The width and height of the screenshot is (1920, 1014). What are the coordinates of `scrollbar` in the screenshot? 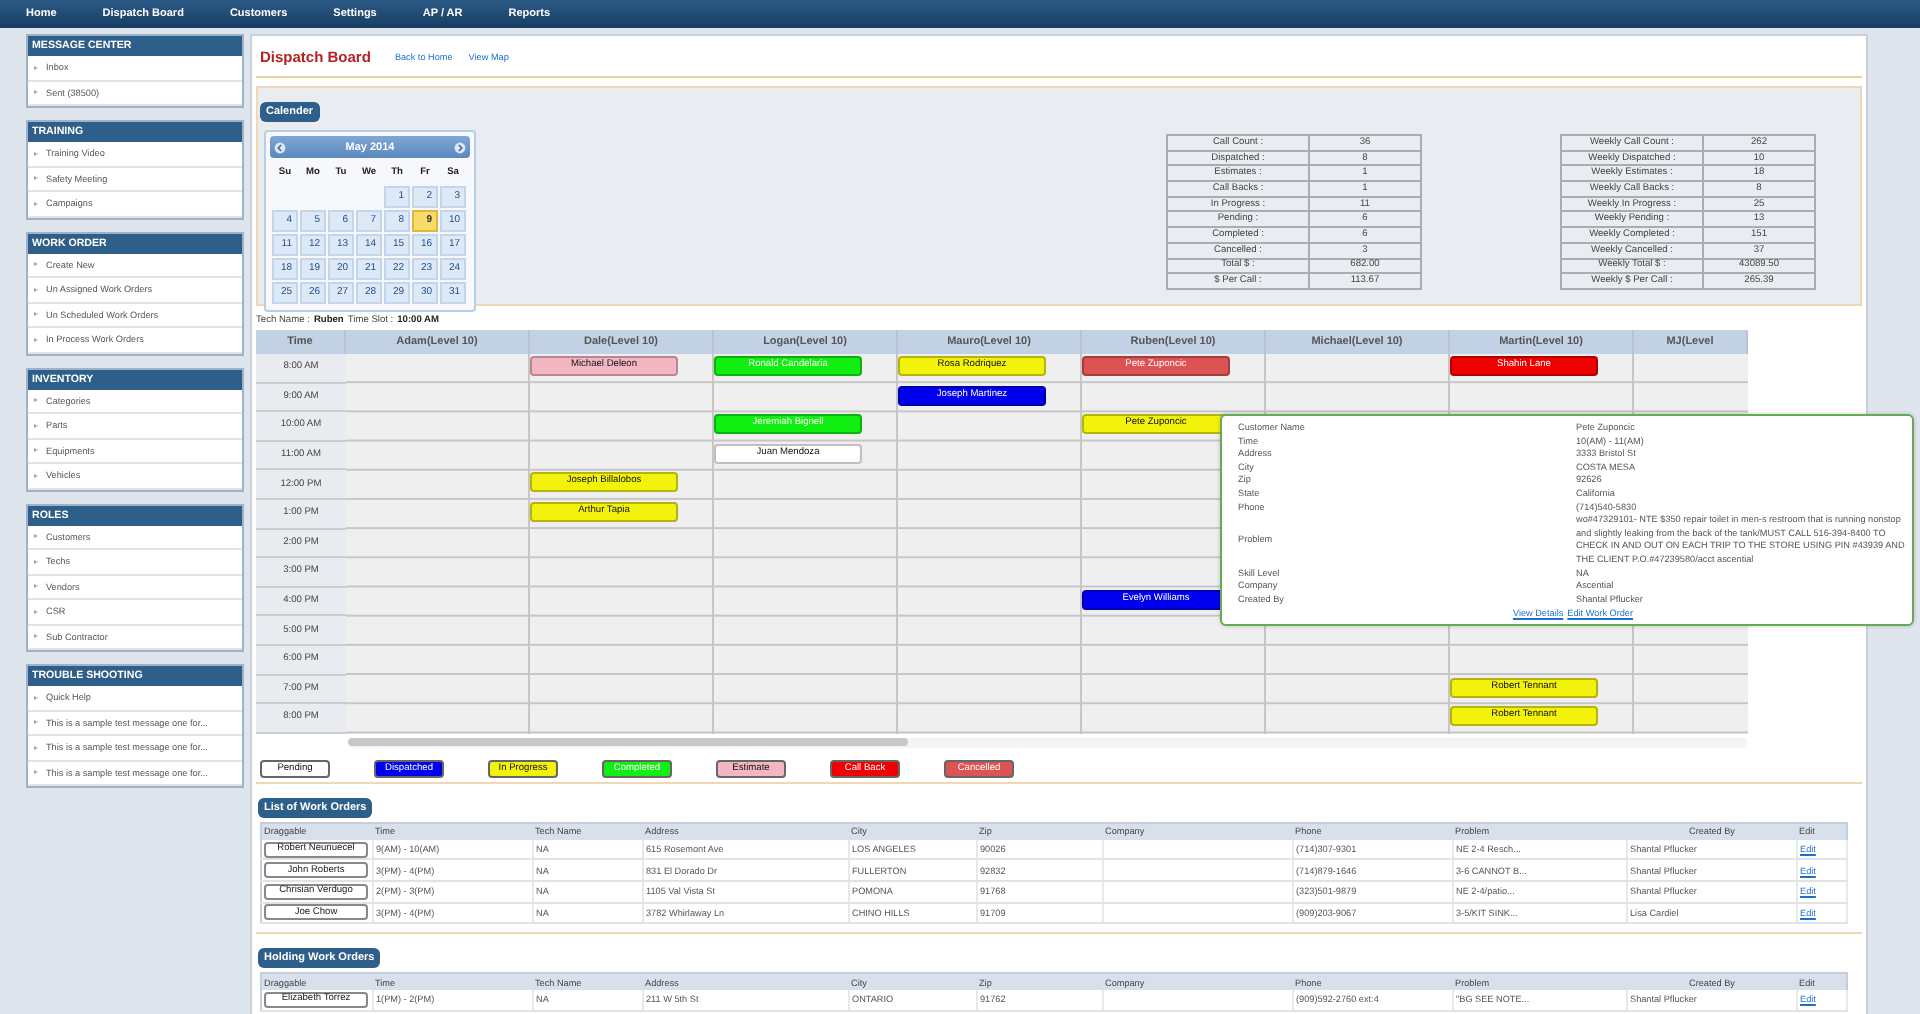 It's located at (1048, 742).